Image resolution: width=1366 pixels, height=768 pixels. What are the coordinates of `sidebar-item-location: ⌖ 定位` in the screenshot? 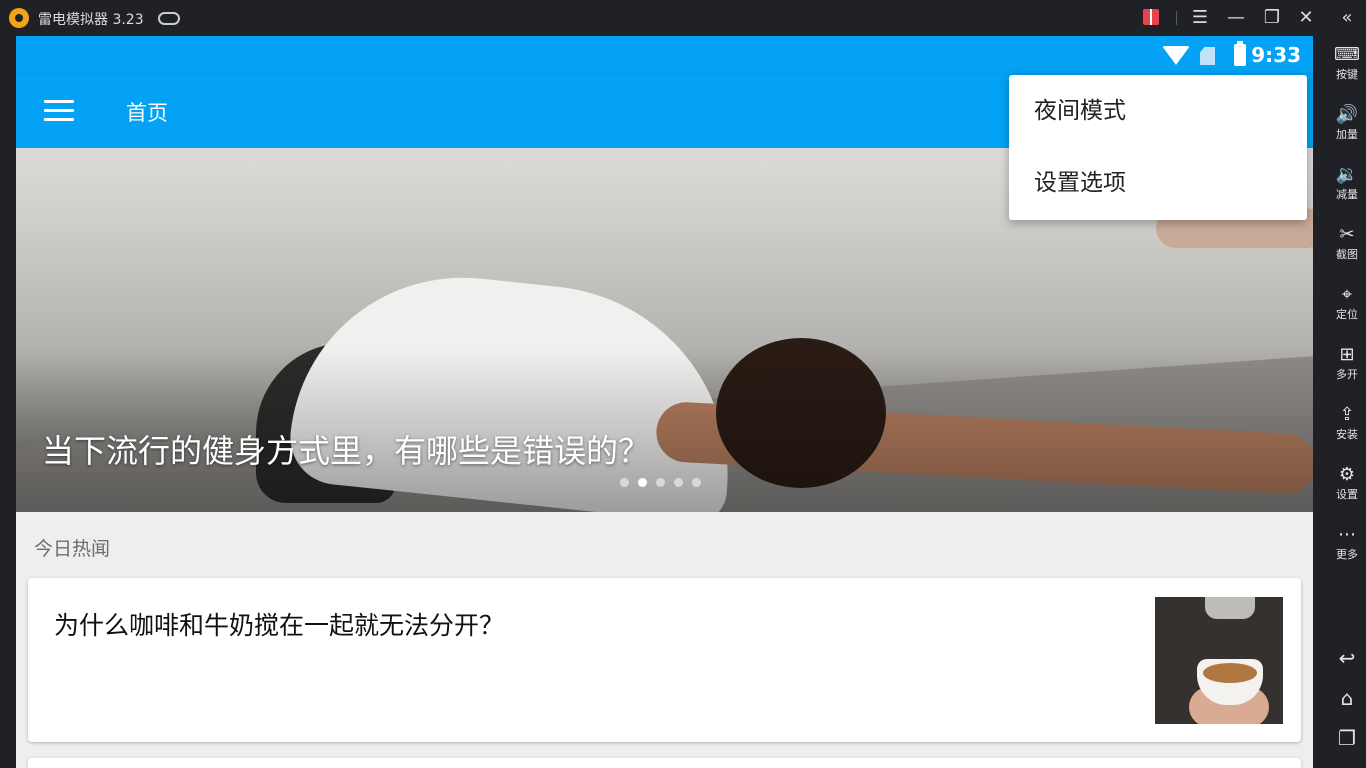 It's located at (1347, 312).